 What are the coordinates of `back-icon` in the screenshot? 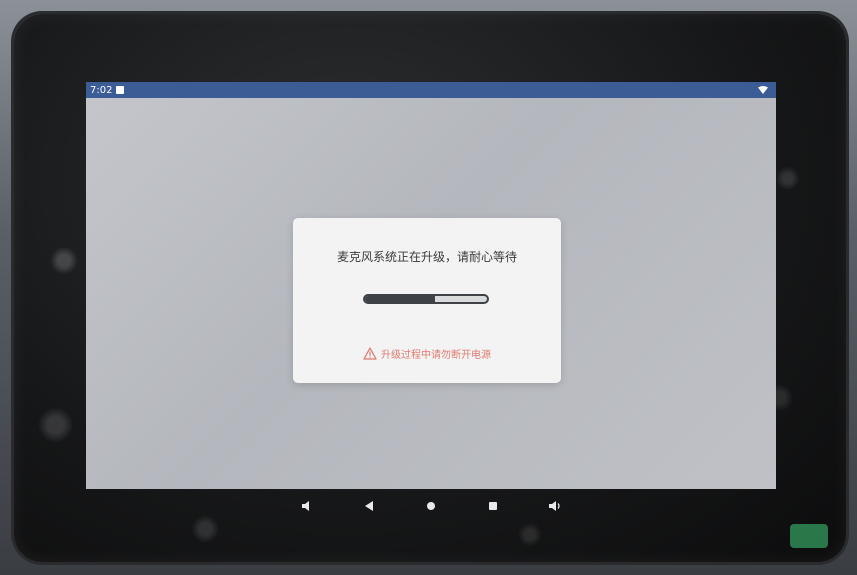 It's located at (369, 506).